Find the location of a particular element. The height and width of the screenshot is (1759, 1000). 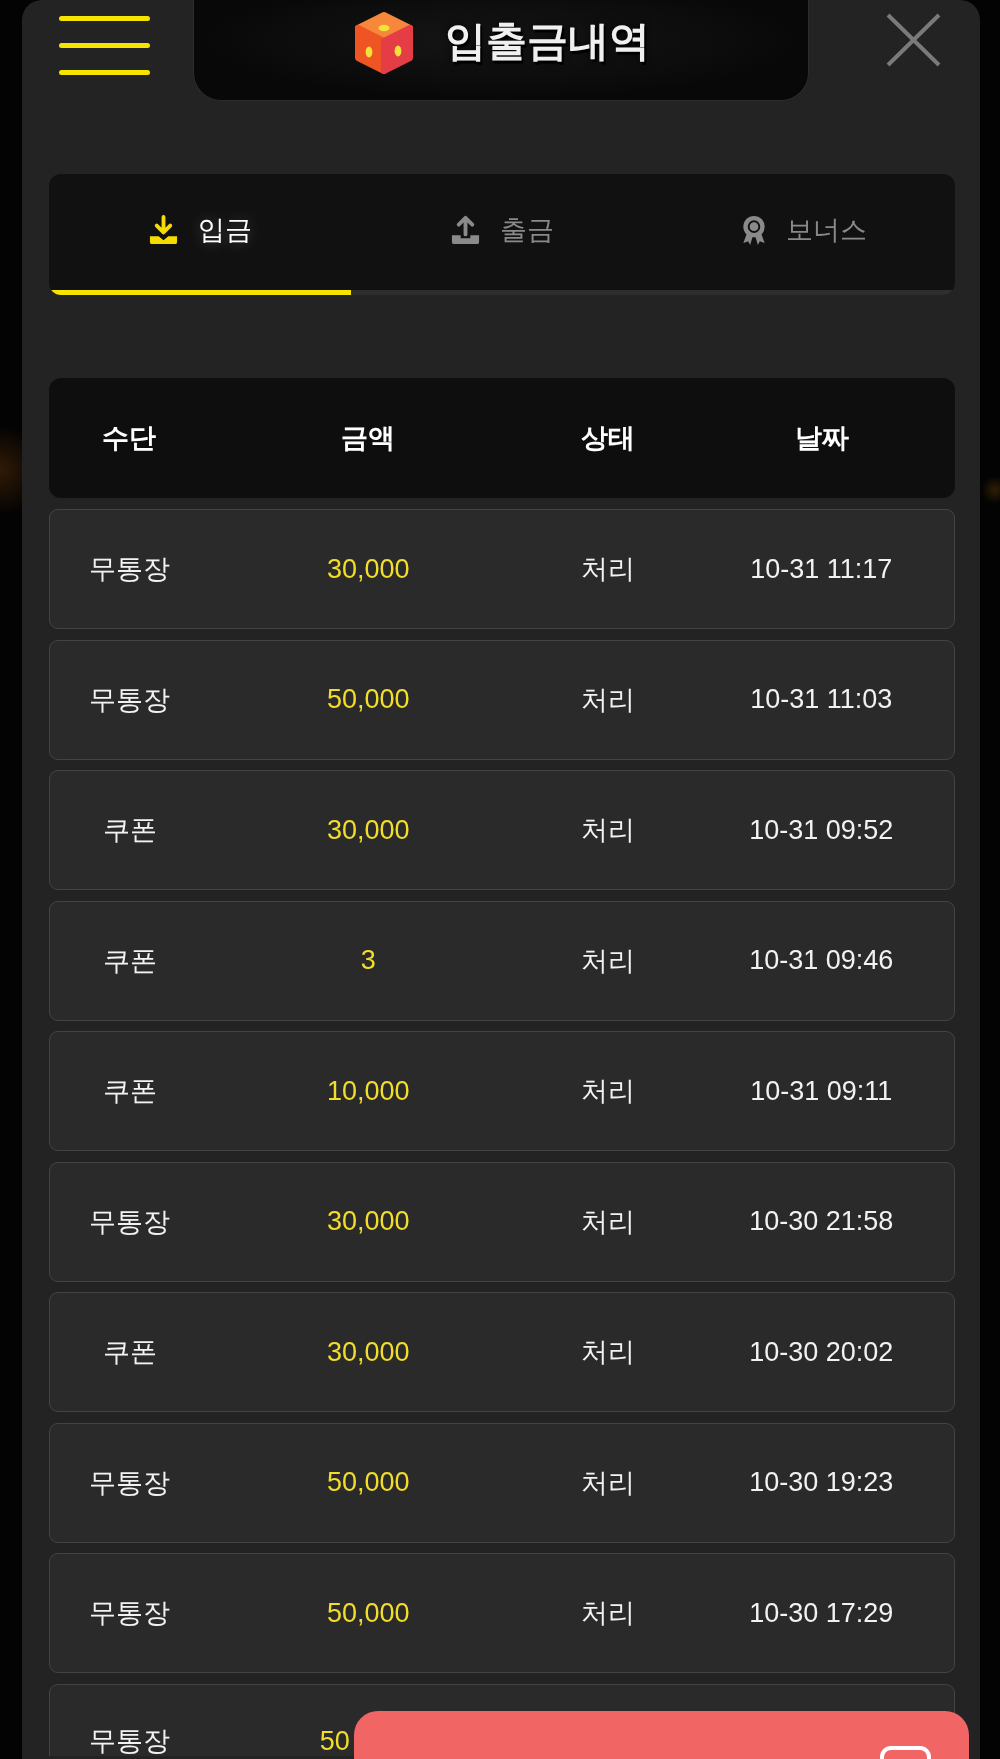

close-button is located at coordinates (913, 40).